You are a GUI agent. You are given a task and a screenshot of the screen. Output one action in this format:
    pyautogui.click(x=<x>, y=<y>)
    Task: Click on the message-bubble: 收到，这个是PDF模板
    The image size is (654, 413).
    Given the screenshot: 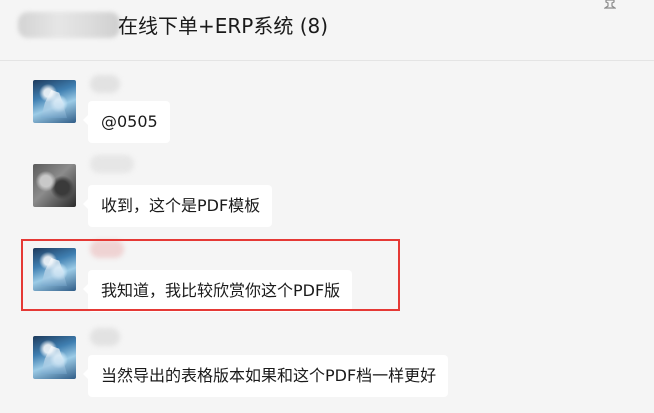 What is the action you would take?
    pyautogui.click(x=177, y=206)
    